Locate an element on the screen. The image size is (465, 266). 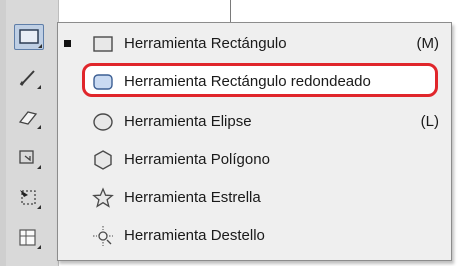
star-icon is located at coordinates (103, 197).